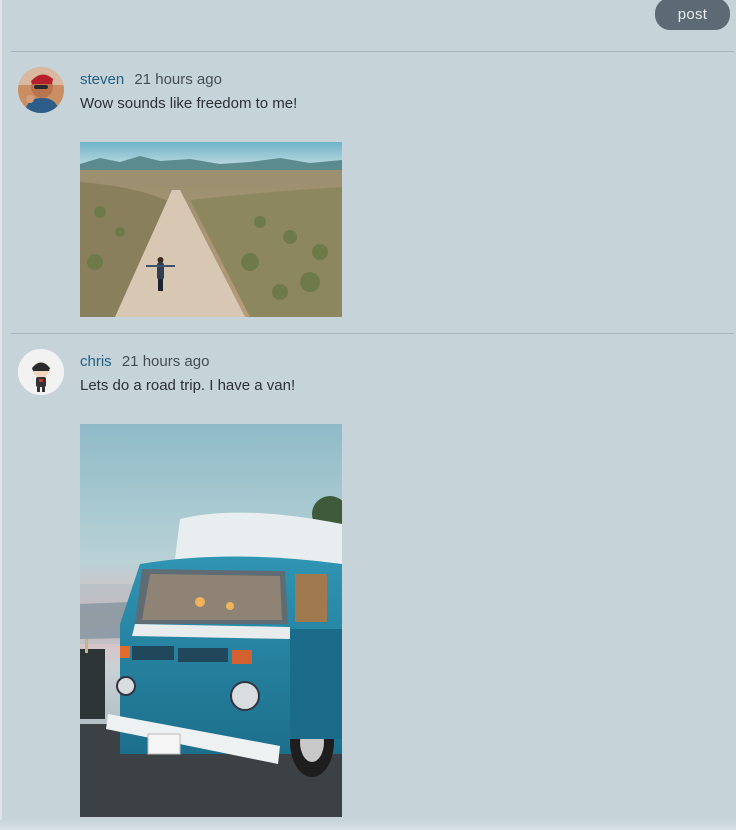 The height and width of the screenshot is (830, 736). I want to click on username-link: chris, so click(96, 361).